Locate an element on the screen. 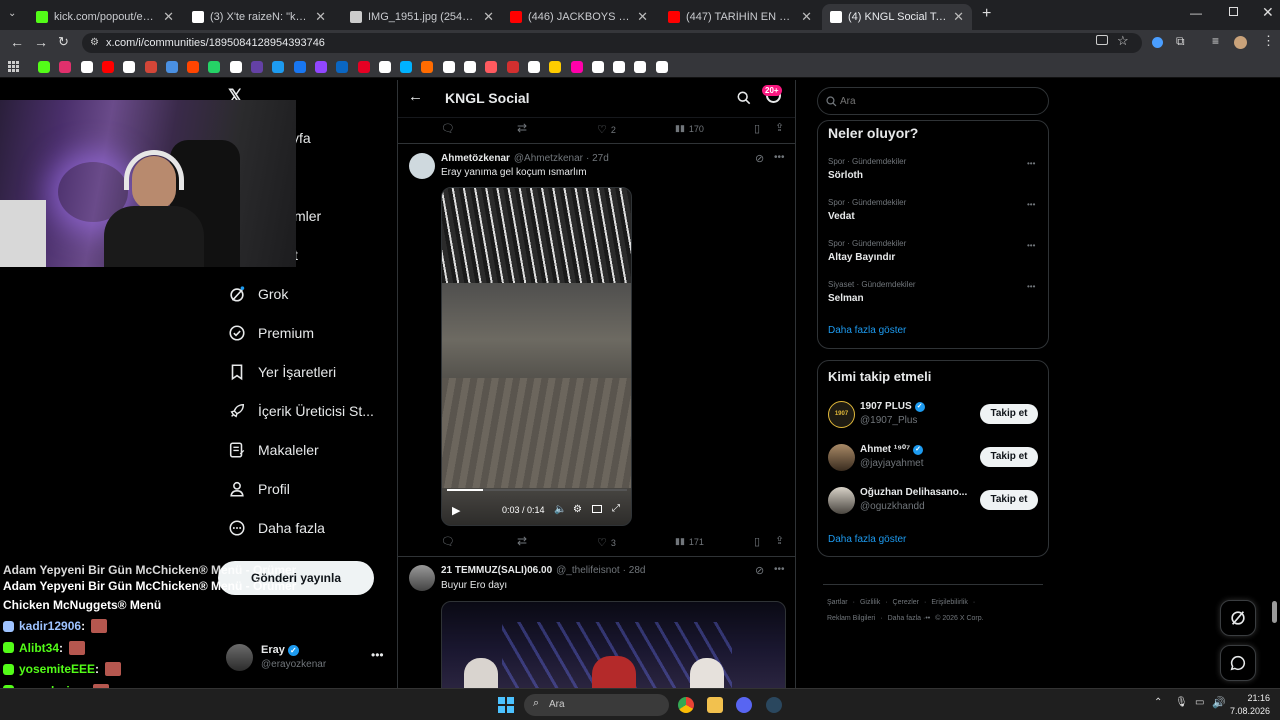 This screenshot has width=1280, height=720. like-button: ♡ 2 is located at coordinates (606, 129).